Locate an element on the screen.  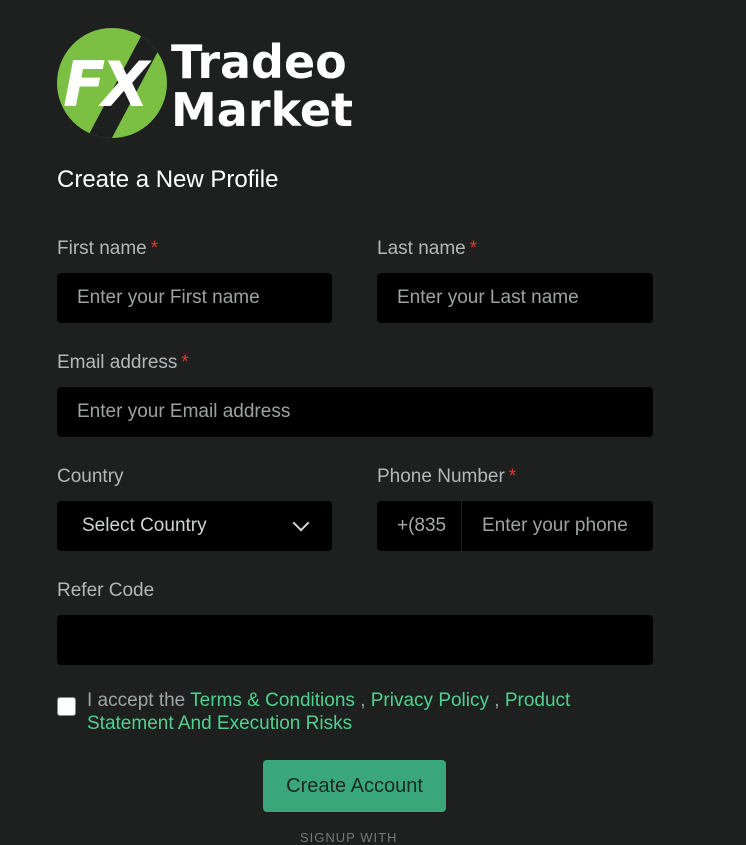
logo-wordmark: Tradeo Market is located at coordinates (262, 86).